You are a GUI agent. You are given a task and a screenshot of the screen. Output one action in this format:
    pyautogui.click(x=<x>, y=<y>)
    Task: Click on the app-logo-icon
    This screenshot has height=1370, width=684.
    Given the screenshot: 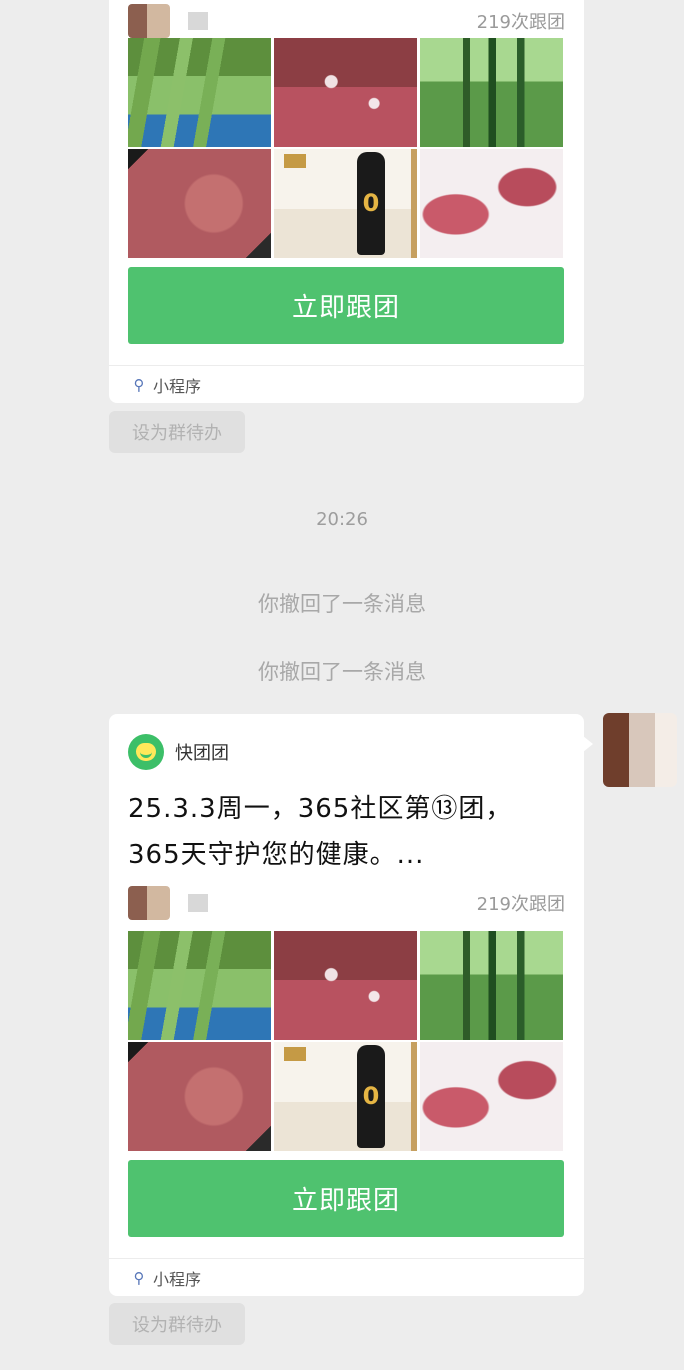 What is the action you would take?
    pyautogui.click(x=146, y=752)
    